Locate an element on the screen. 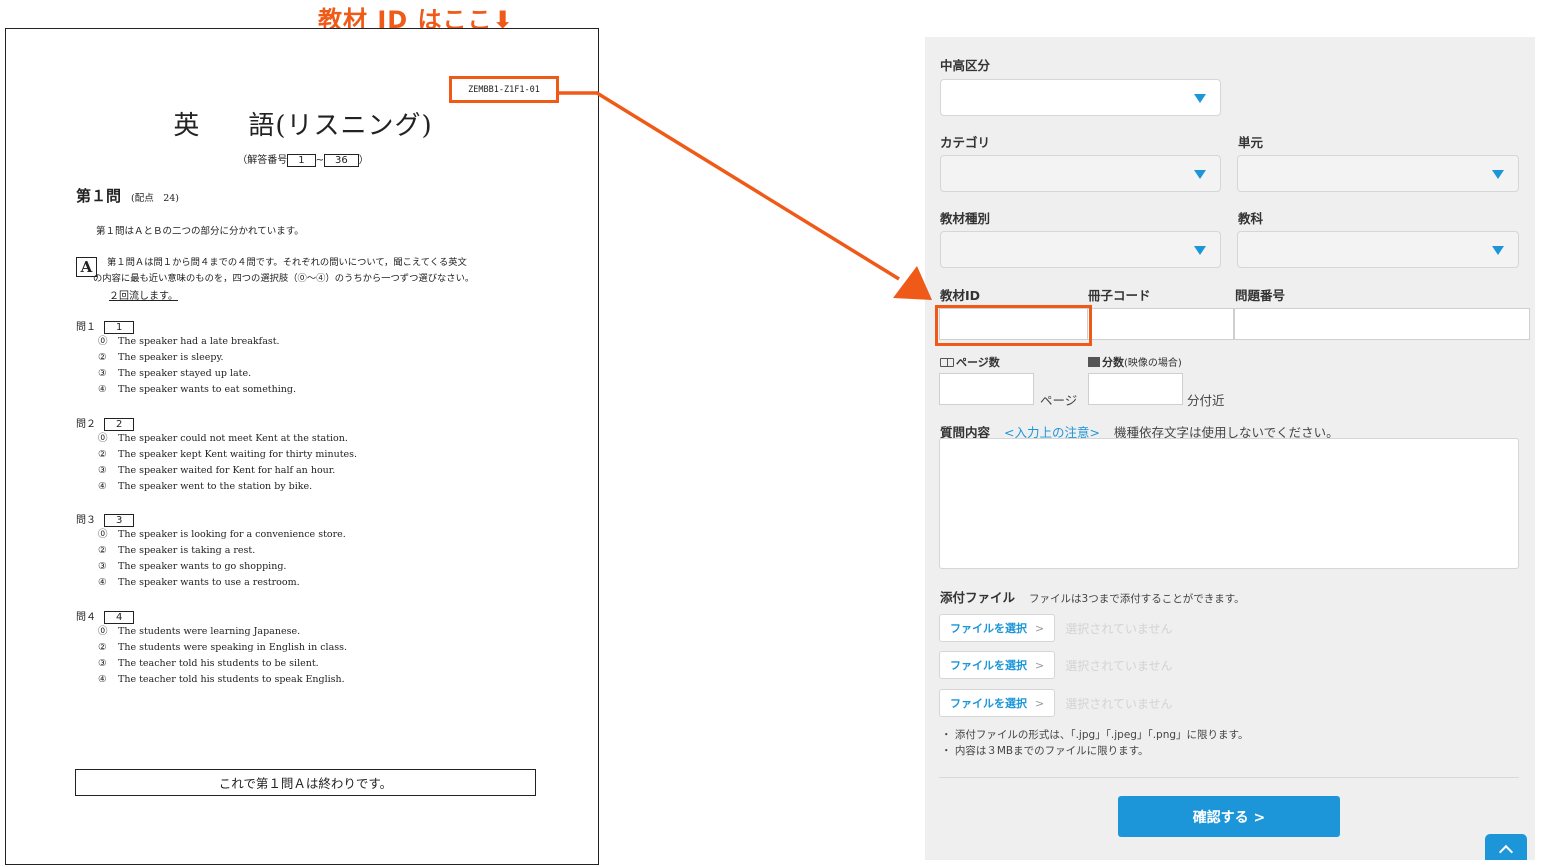 Image resolution: width=1545 pixels, height=867 pixels. question-1-points: (配点 24) is located at coordinates (155, 198).